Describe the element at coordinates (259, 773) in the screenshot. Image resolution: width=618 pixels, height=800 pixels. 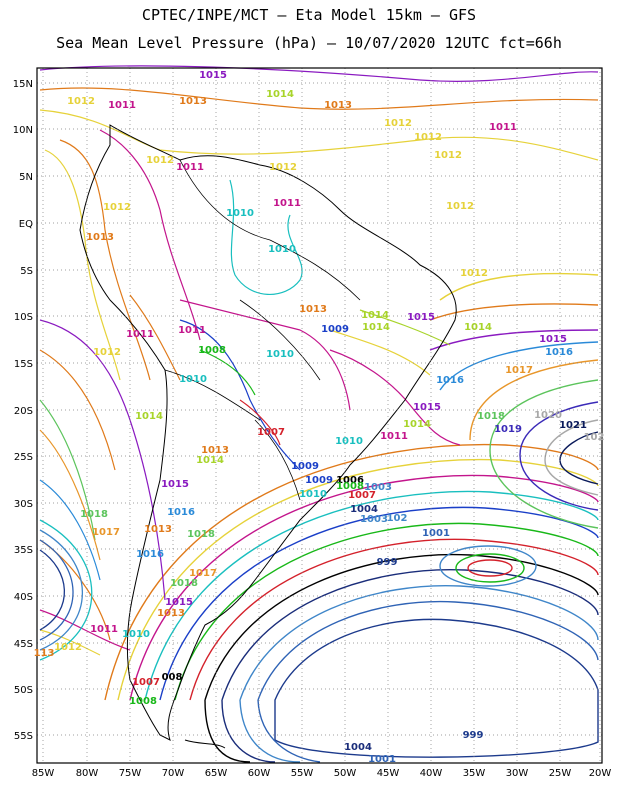
I see `lon-tick-label: 60W` at that location.